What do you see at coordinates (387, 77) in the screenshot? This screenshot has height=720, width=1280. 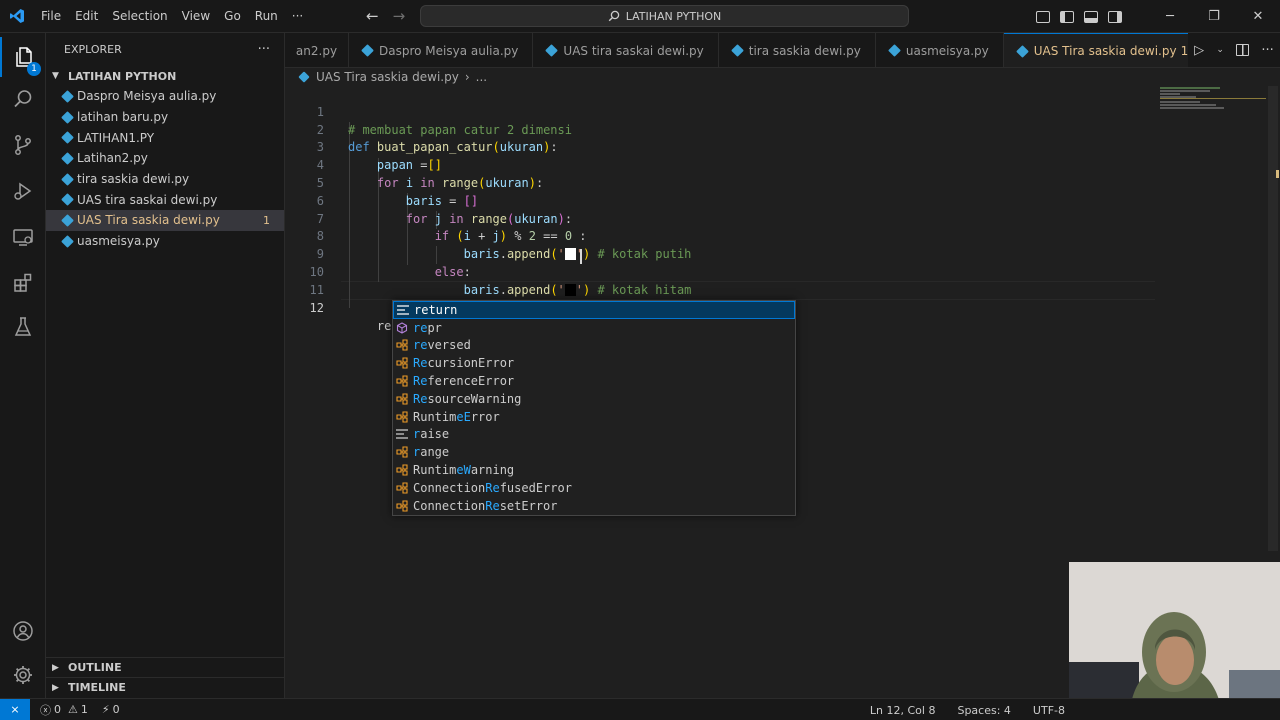 I see `breadcrumb-file: UAS Tira saskia dewi.py` at bounding box center [387, 77].